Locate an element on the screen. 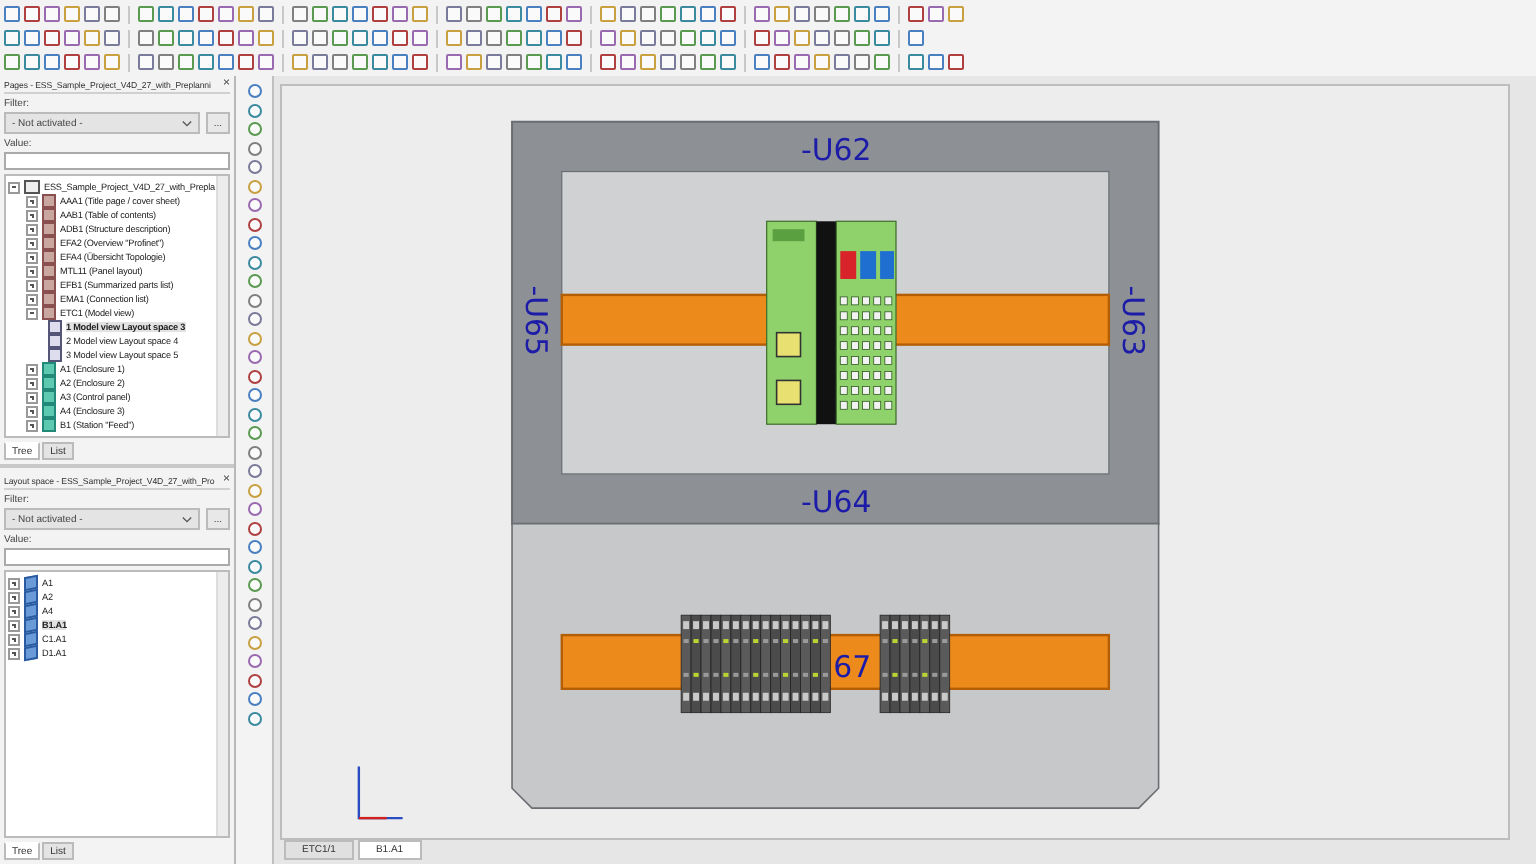 The image size is (1536, 864). device-label: -U64 is located at coordinates (836, 501).